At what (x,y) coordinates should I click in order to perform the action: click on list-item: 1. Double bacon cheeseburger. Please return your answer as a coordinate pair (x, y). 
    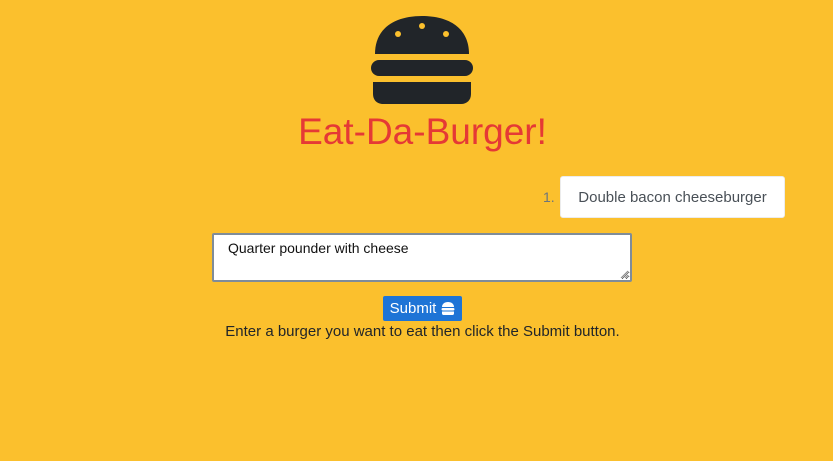
    Looking at the image, I should click on (659, 197).